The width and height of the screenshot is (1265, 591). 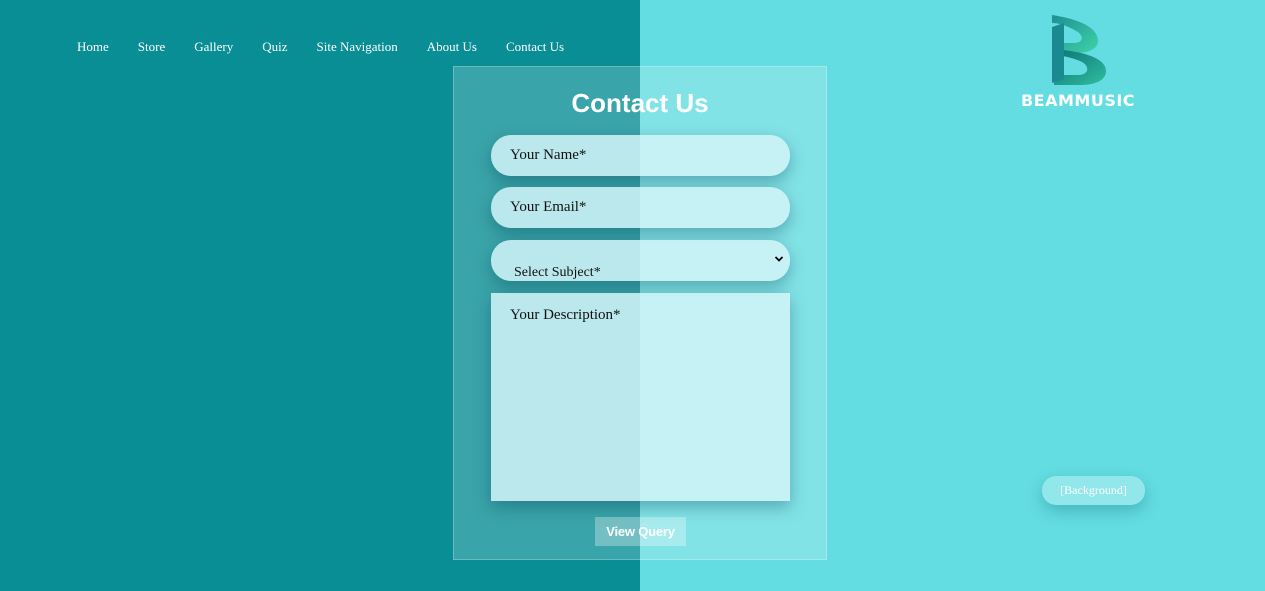 I want to click on background-toggle-button: [Background], so click(x=1093, y=490).